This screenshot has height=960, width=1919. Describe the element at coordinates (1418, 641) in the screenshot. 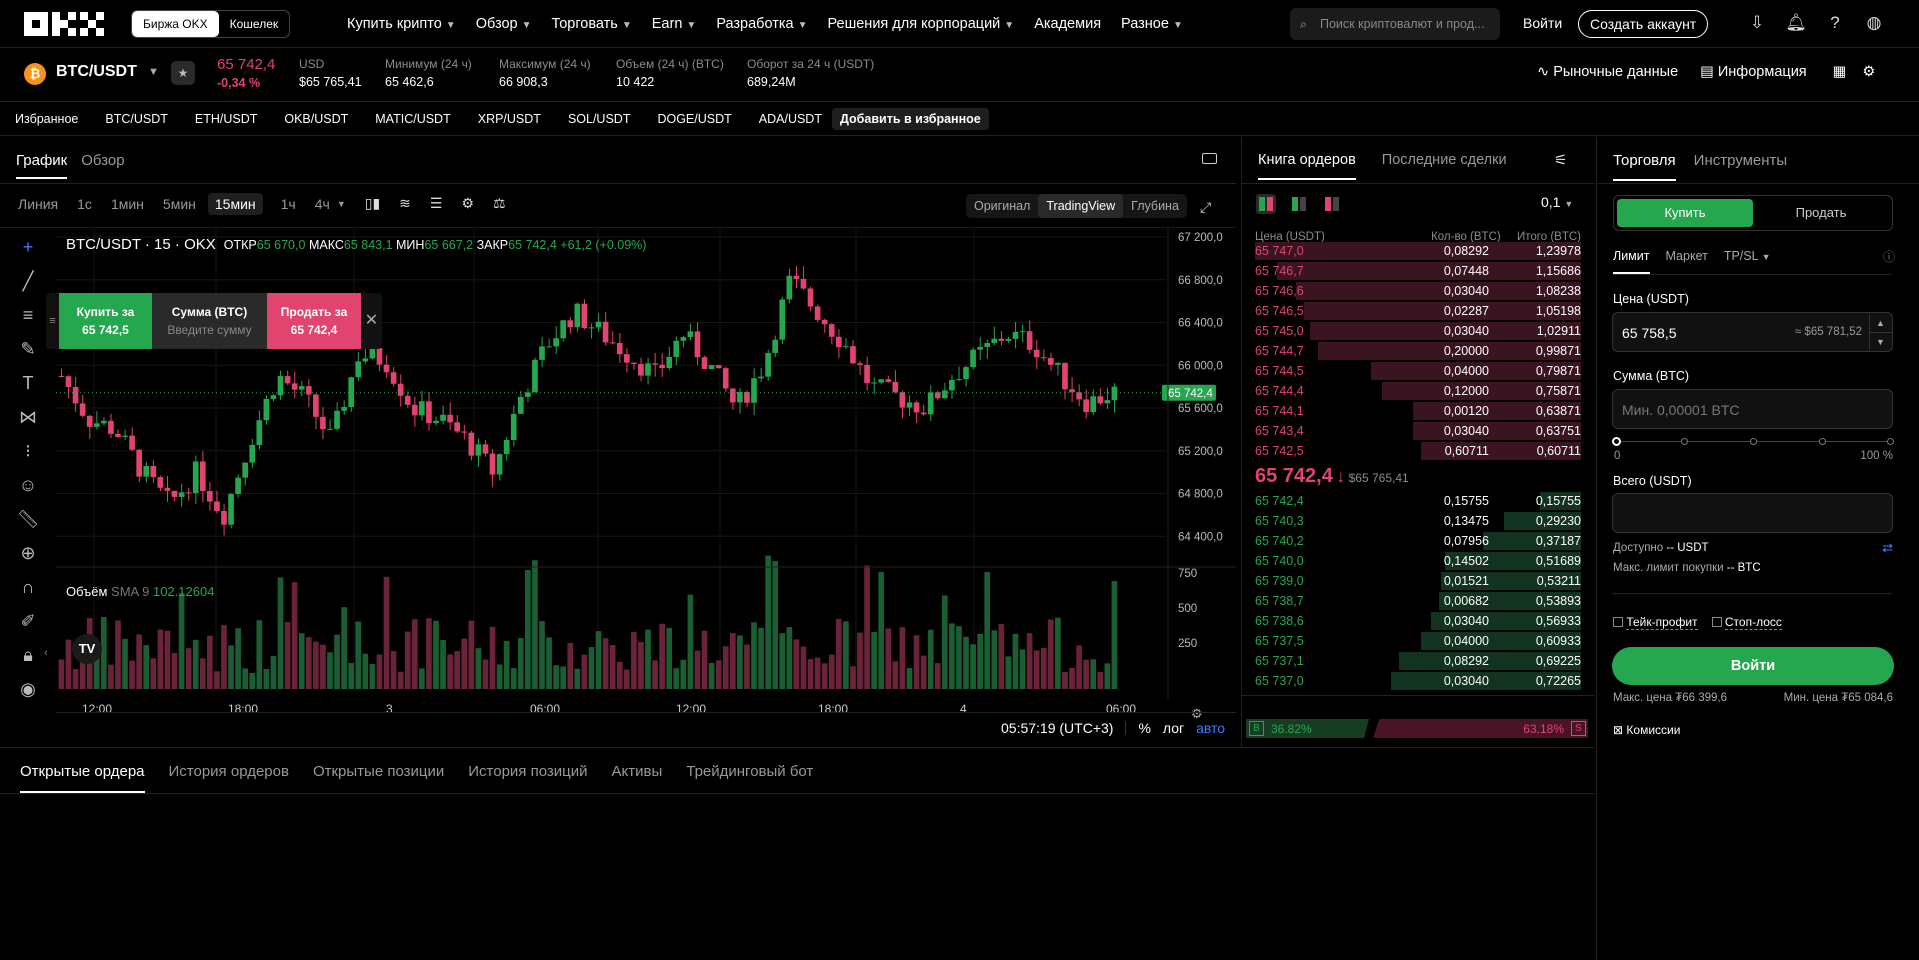

I see `orderbook-row: 65 737,5 0,04000 0,60933` at that location.